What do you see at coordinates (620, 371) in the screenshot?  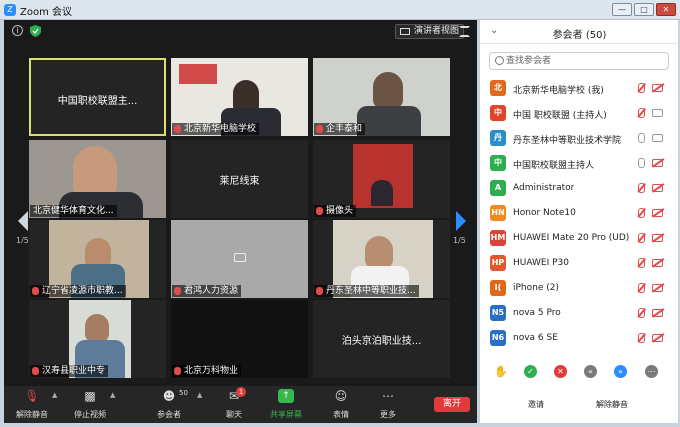 I see `go-faster-icon: »` at bounding box center [620, 371].